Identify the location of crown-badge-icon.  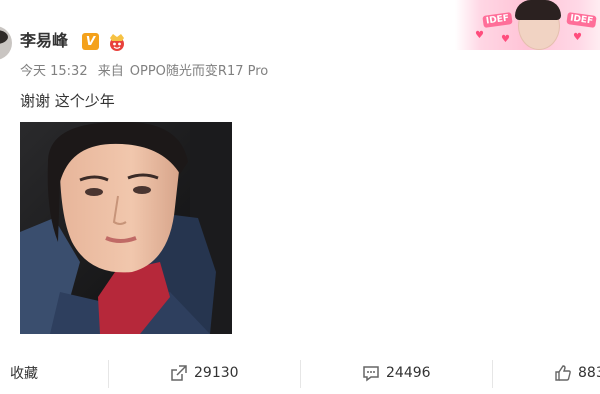
(117, 42).